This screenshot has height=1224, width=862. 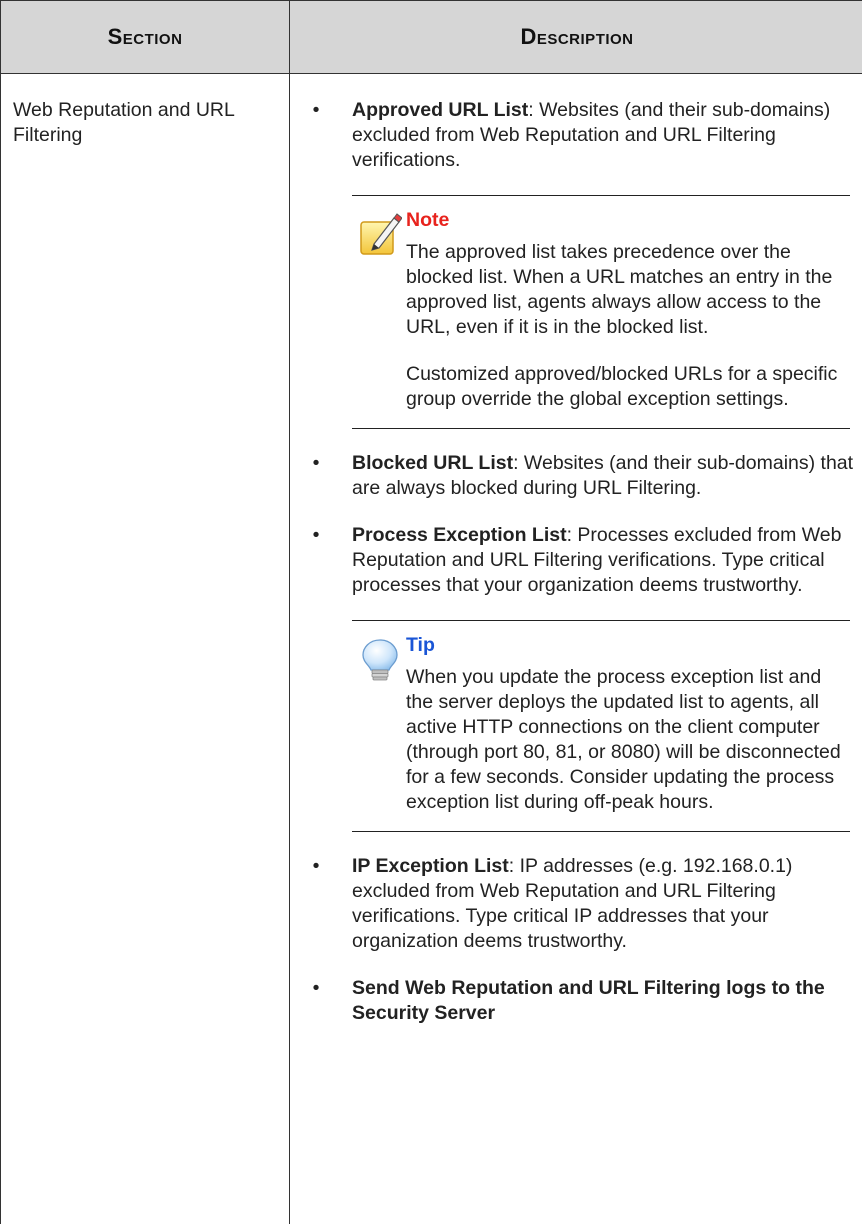 I want to click on lightbulb-icon, so click(x=380, y=660).